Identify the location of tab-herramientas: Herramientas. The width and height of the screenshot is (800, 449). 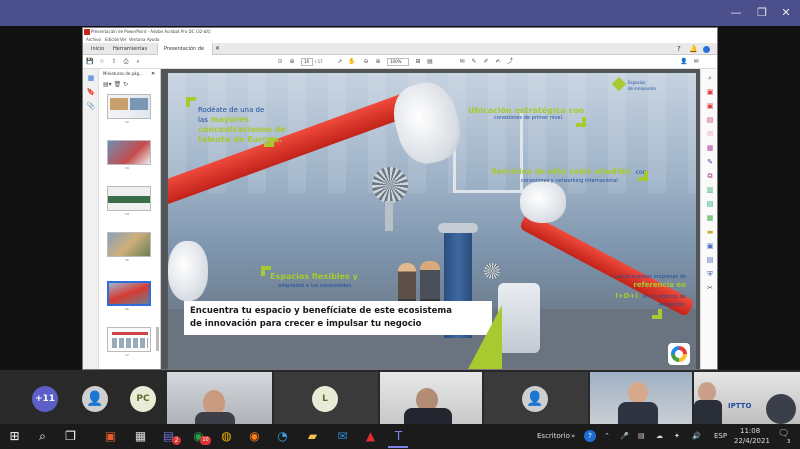
(130, 49).